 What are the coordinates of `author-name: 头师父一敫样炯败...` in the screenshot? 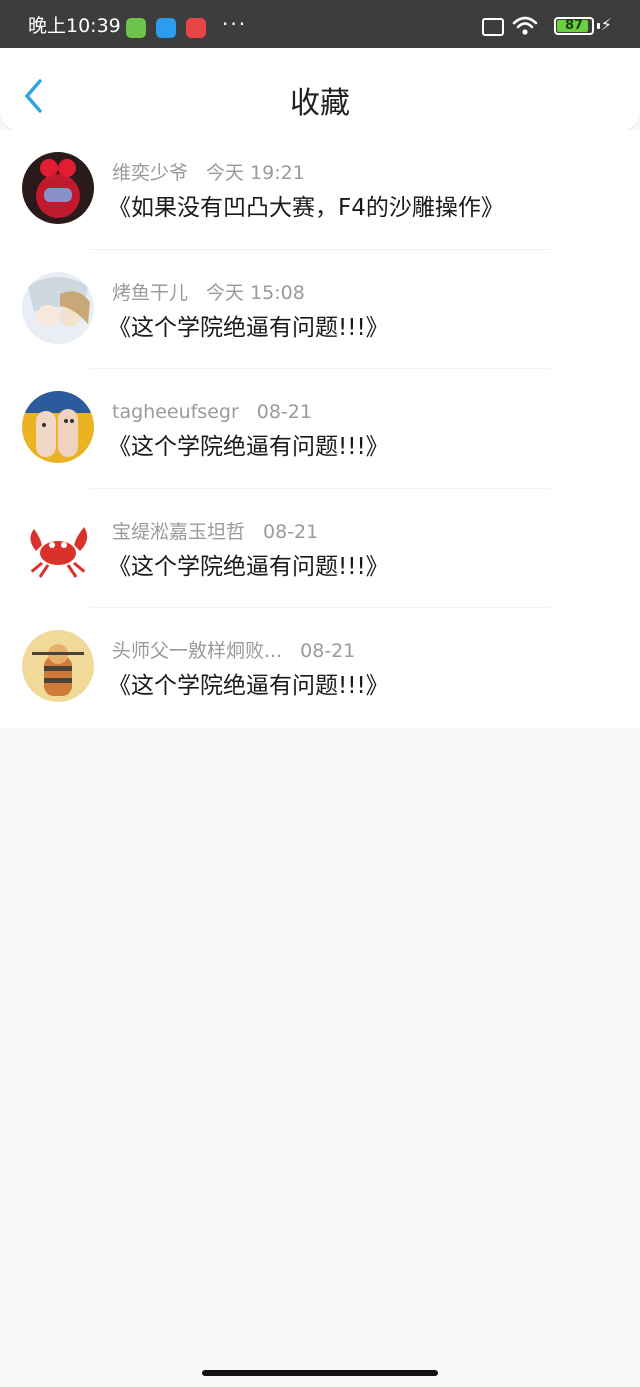 It's located at (197, 651).